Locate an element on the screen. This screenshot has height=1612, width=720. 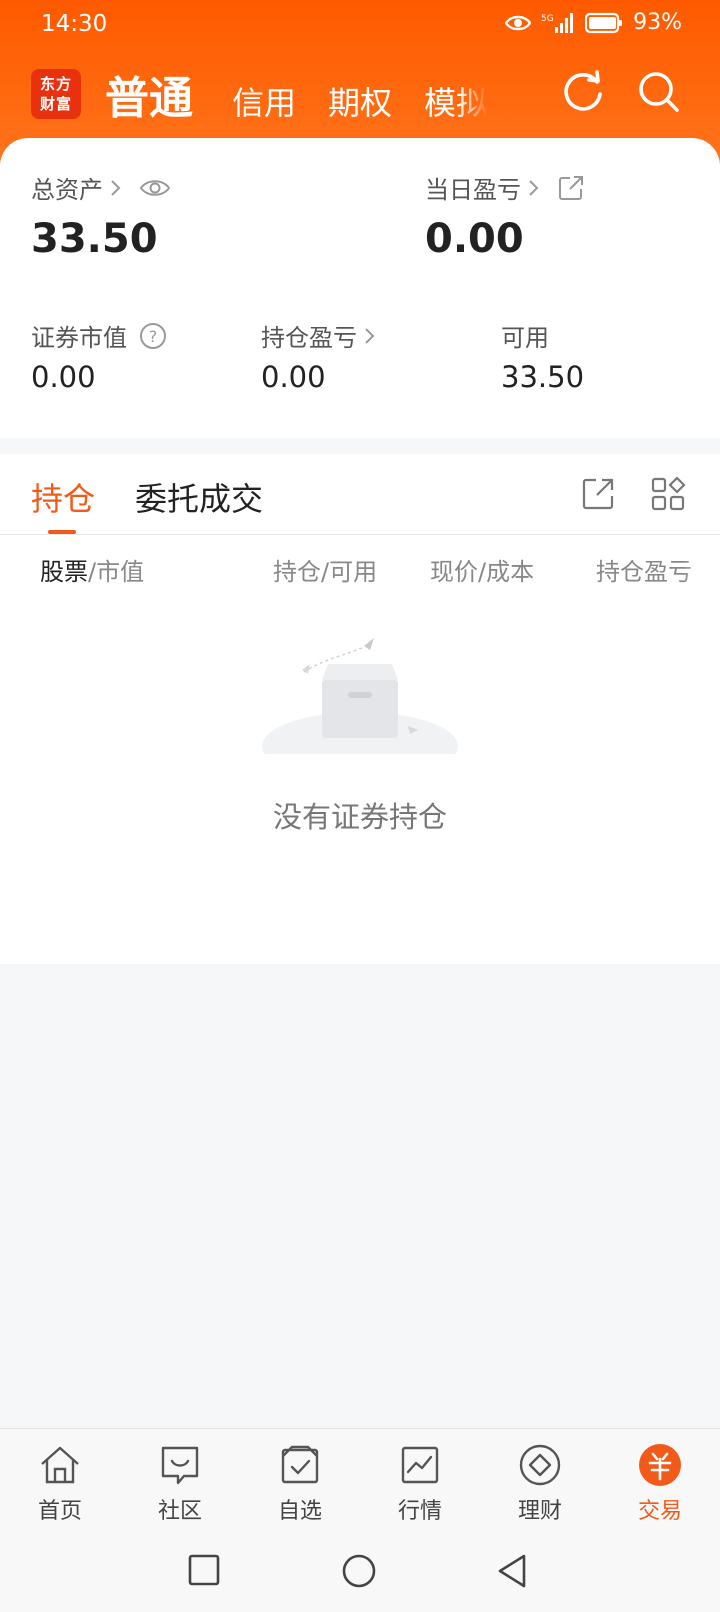
network-label: 5G is located at coordinates (547, 19).